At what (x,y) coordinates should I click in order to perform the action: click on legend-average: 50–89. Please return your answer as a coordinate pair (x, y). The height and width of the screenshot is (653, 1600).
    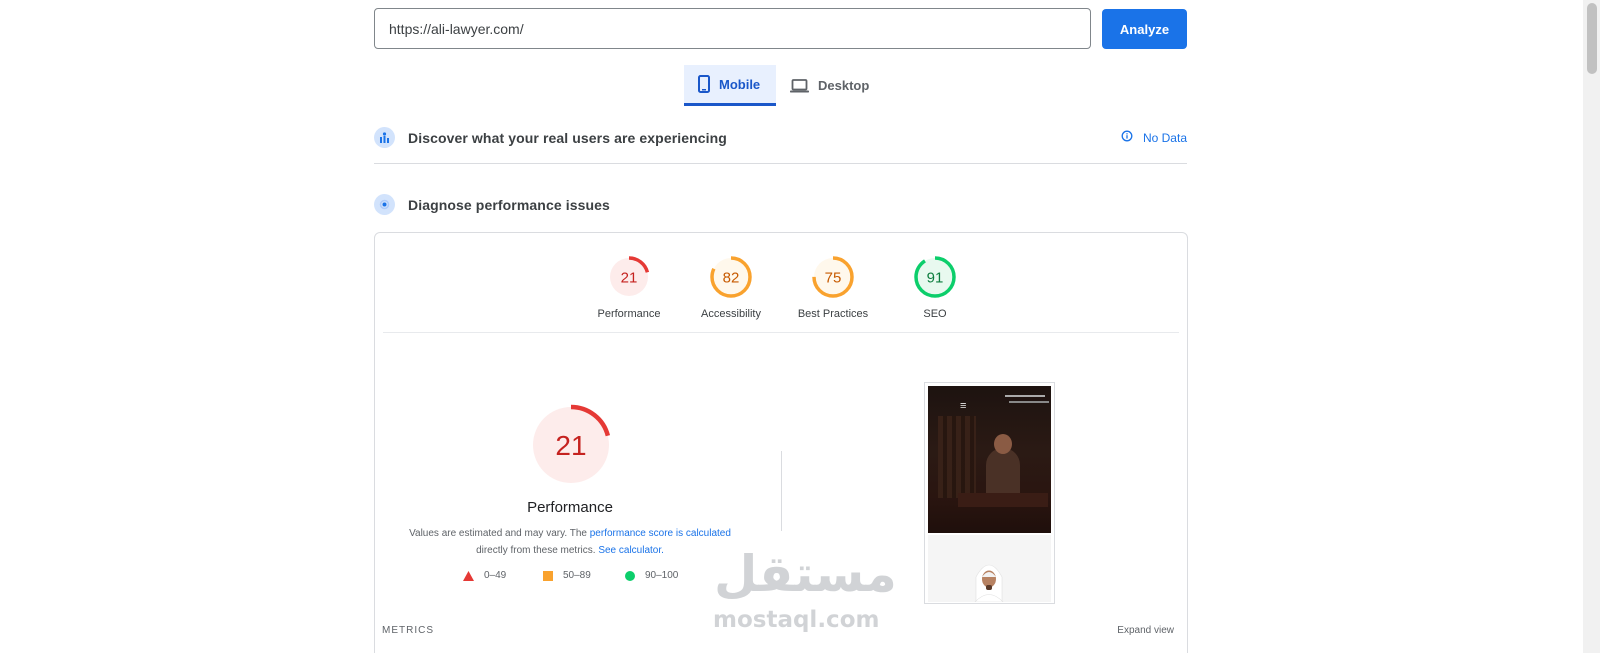
    Looking at the image, I should click on (567, 575).